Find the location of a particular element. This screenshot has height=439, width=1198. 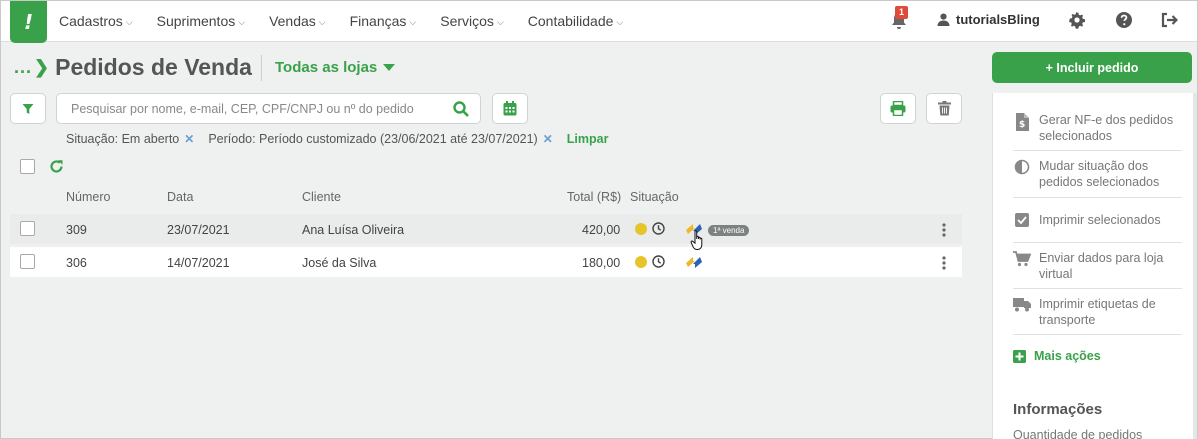

menu-item-cadastros: Cadastros ⌵ is located at coordinates (96, 21).